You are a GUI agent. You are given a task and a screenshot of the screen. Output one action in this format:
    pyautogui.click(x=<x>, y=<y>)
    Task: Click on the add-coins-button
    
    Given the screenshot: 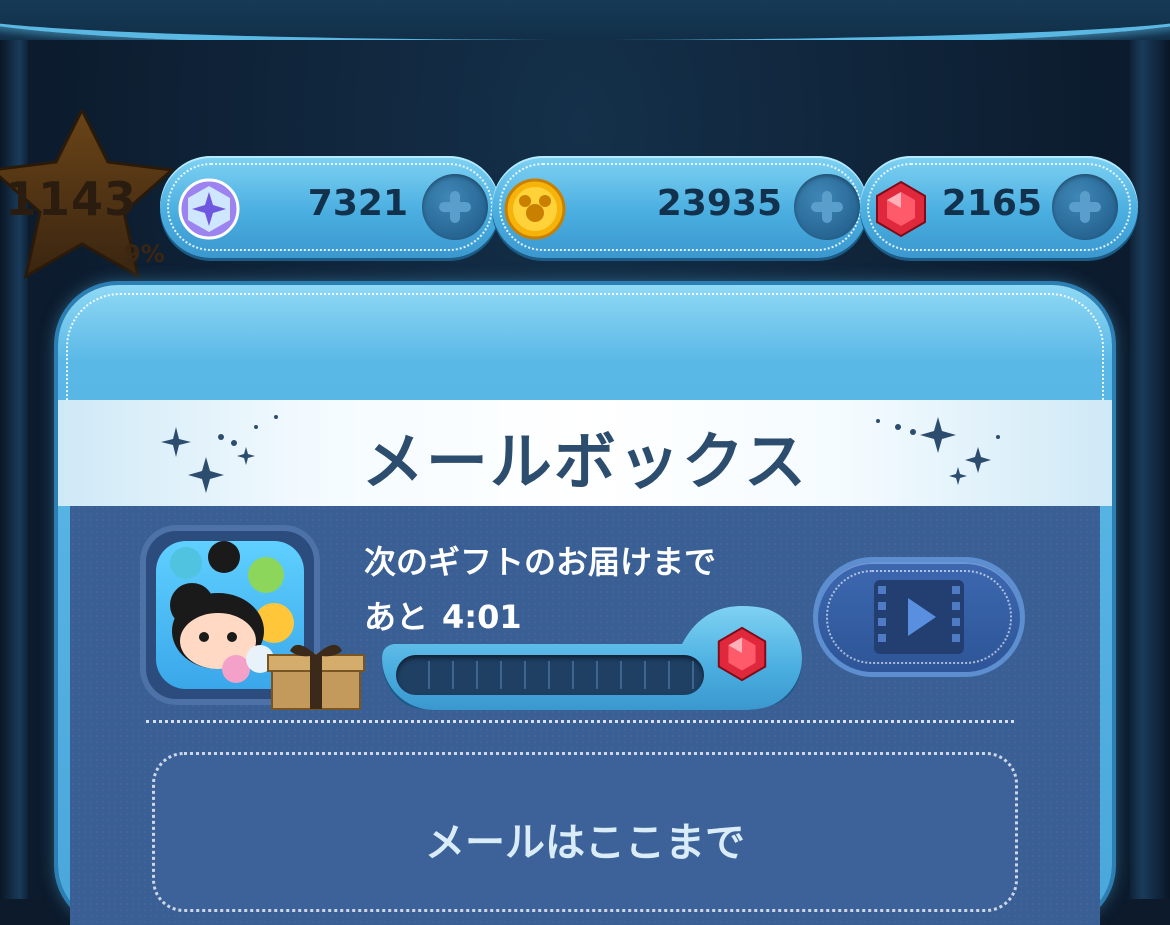 What is the action you would take?
    pyautogui.click(x=827, y=207)
    